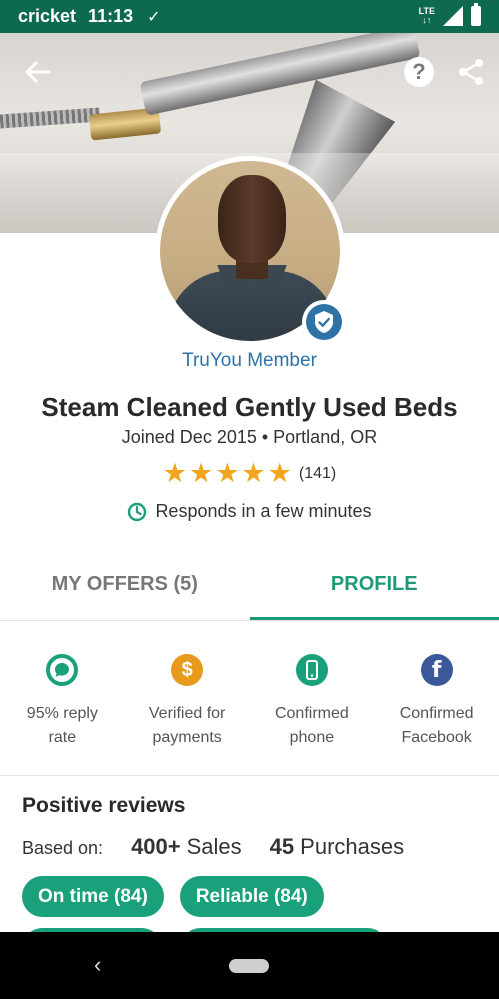 The image size is (499, 999). What do you see at coordinates (471, 72) in the screenshot?
I see `share-icon` at bounding box center [471, 72].